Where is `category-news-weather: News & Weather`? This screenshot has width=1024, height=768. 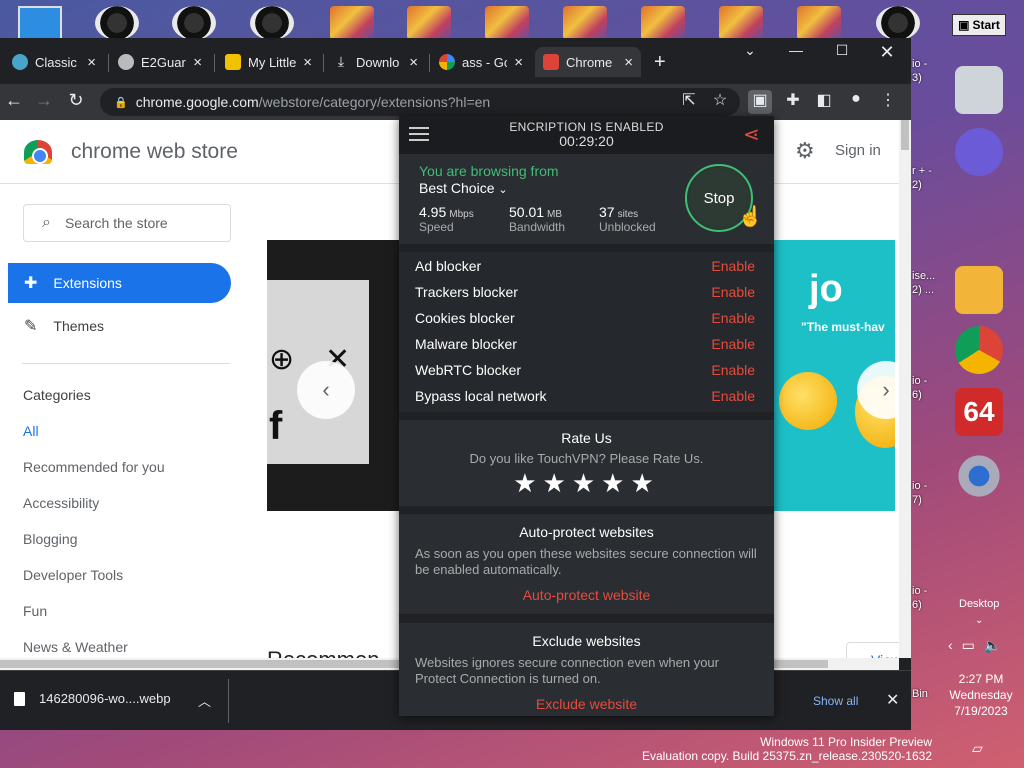
category-news-weather: News & Weather is located at coordinates (75, 647).